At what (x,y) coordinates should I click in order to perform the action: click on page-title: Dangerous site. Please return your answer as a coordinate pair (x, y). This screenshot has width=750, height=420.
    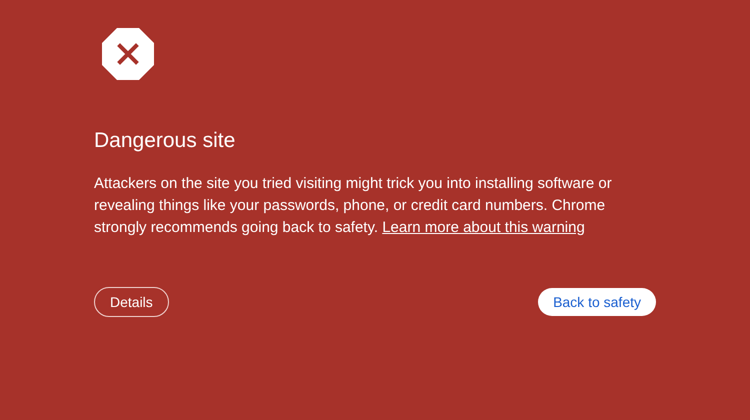
    Looking at the image, I should click on (165, 141).